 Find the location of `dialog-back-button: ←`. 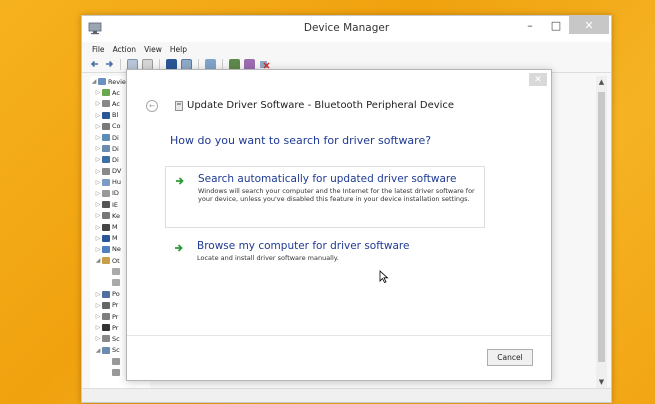

dialog-back-button: ← is located at coordinates (152, 106).